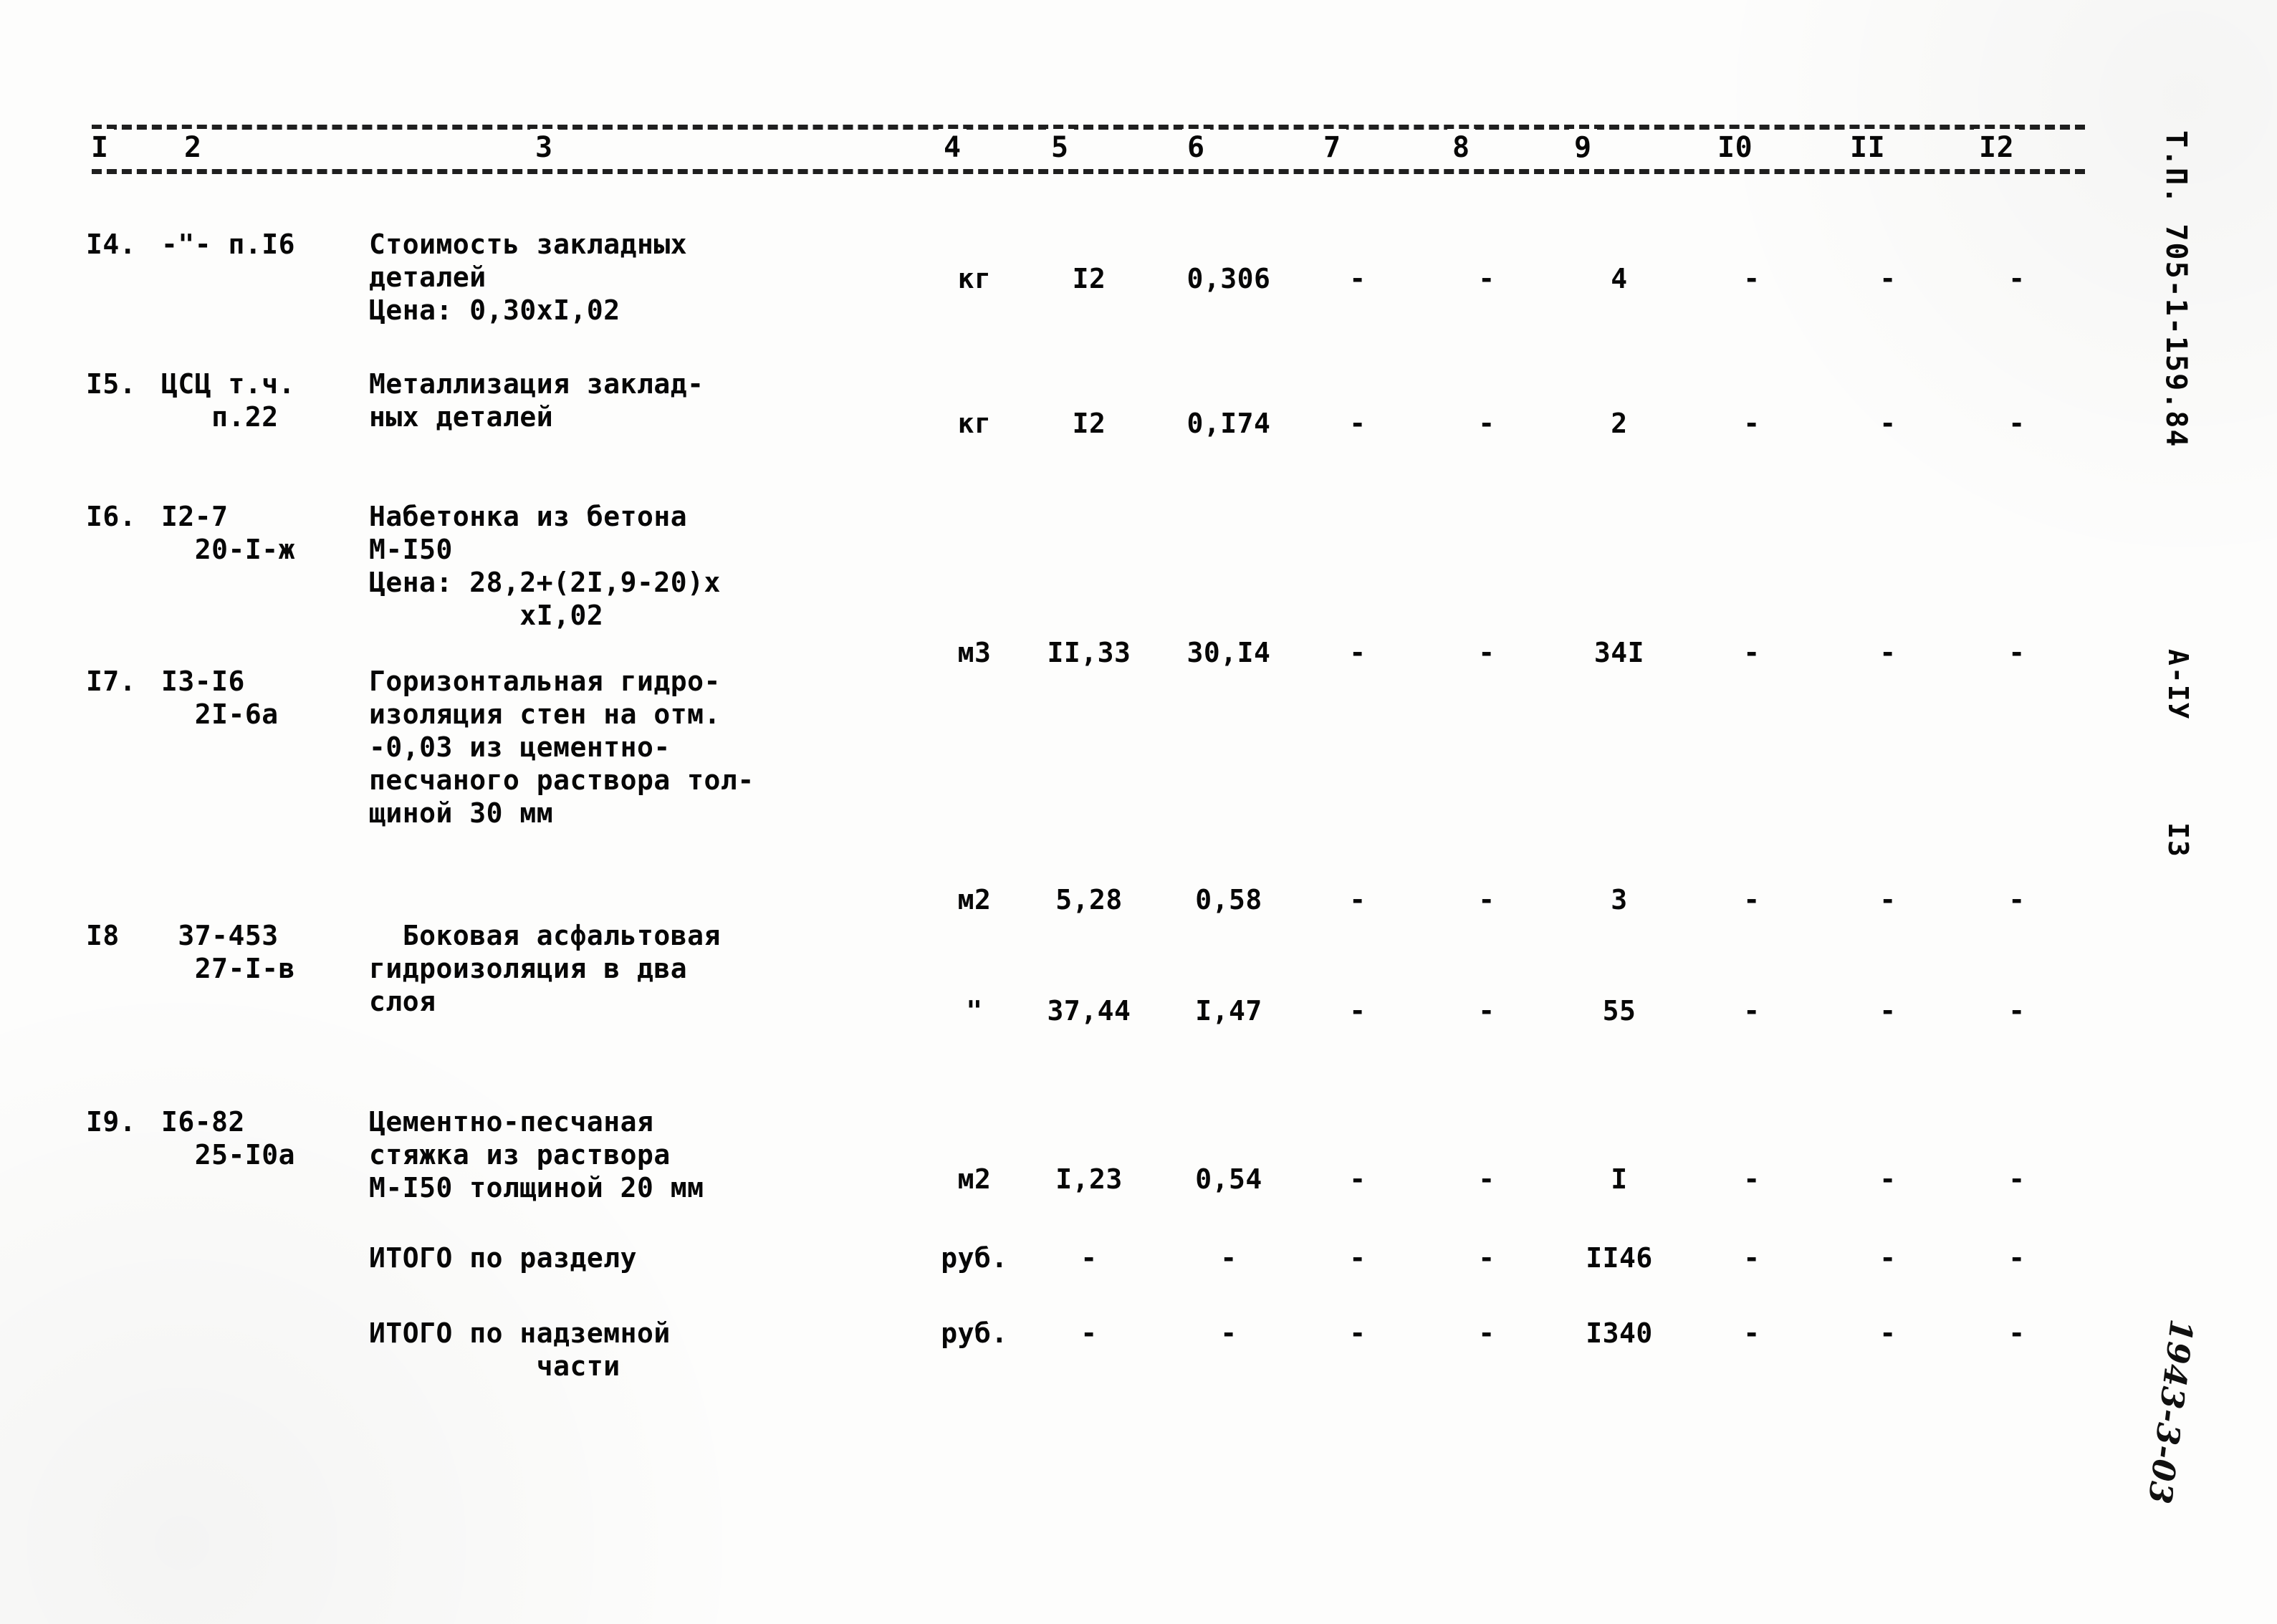  I want to click on column-header-10: I0, so click(1735, 147).